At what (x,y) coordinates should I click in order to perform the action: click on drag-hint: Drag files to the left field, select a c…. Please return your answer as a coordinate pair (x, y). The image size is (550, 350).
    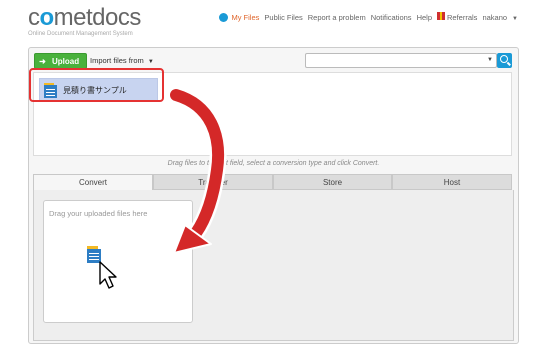
    Looking at the image, I should click on (273, 163).